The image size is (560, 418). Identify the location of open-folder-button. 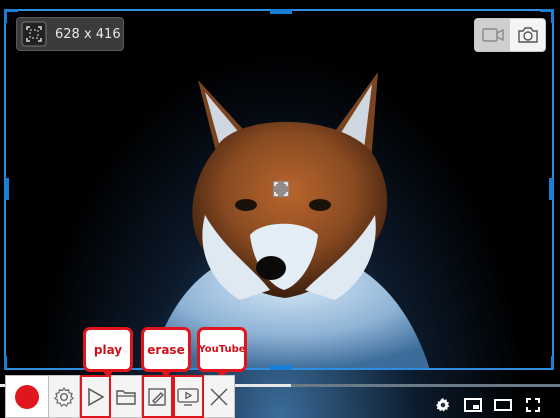
(126, 396).